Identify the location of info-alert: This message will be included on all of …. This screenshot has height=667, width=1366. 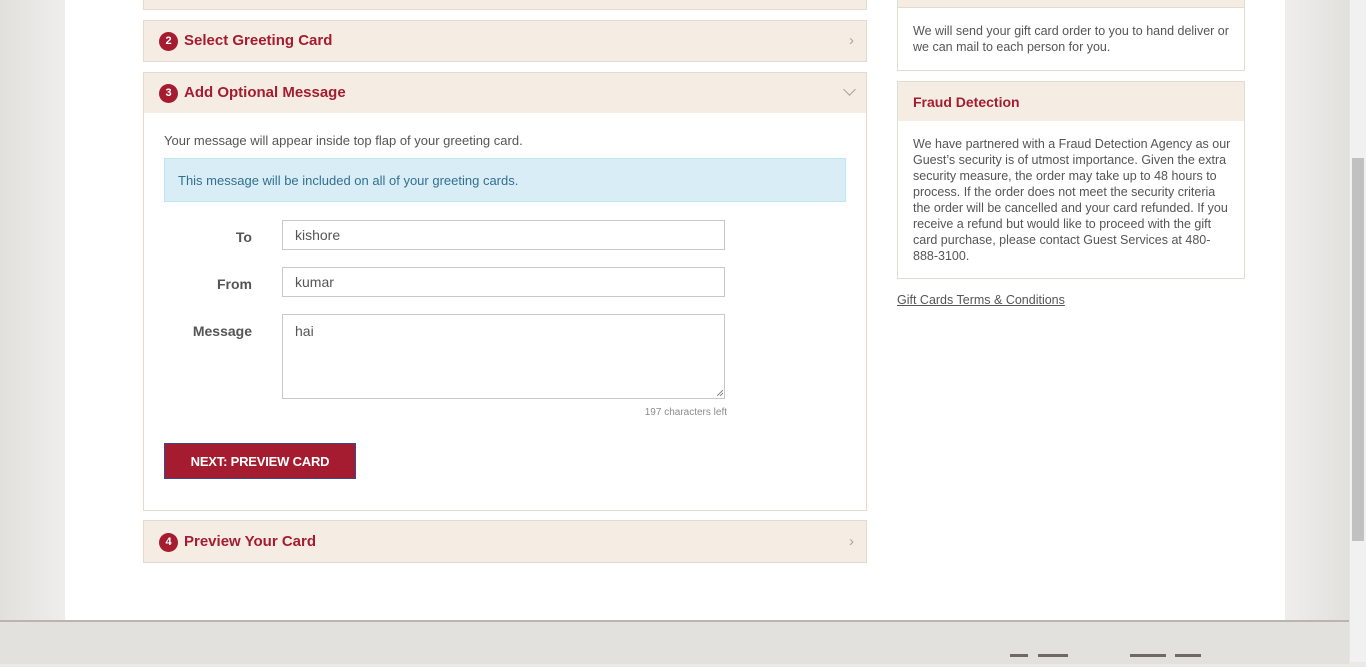
(505, 180).